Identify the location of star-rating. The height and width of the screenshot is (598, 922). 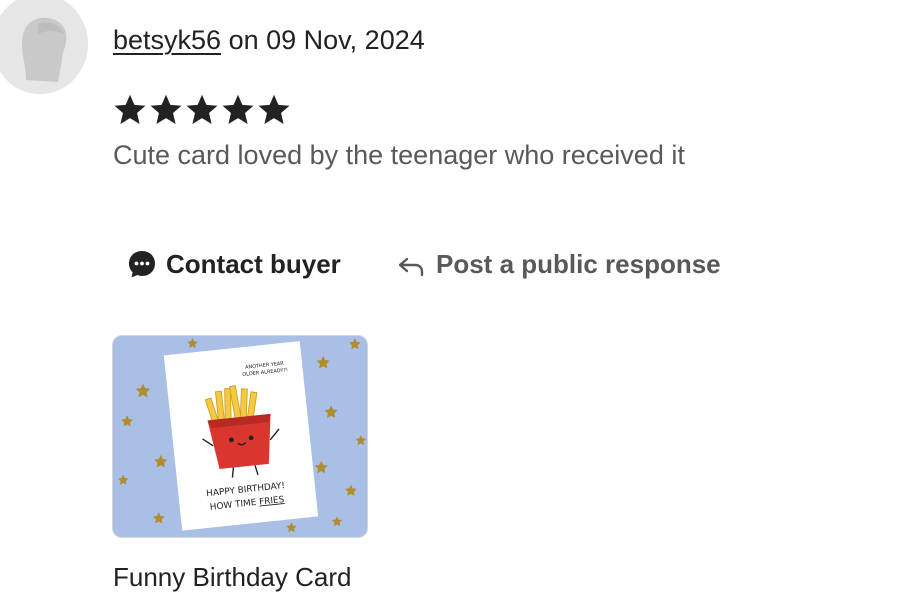
(202, 110).